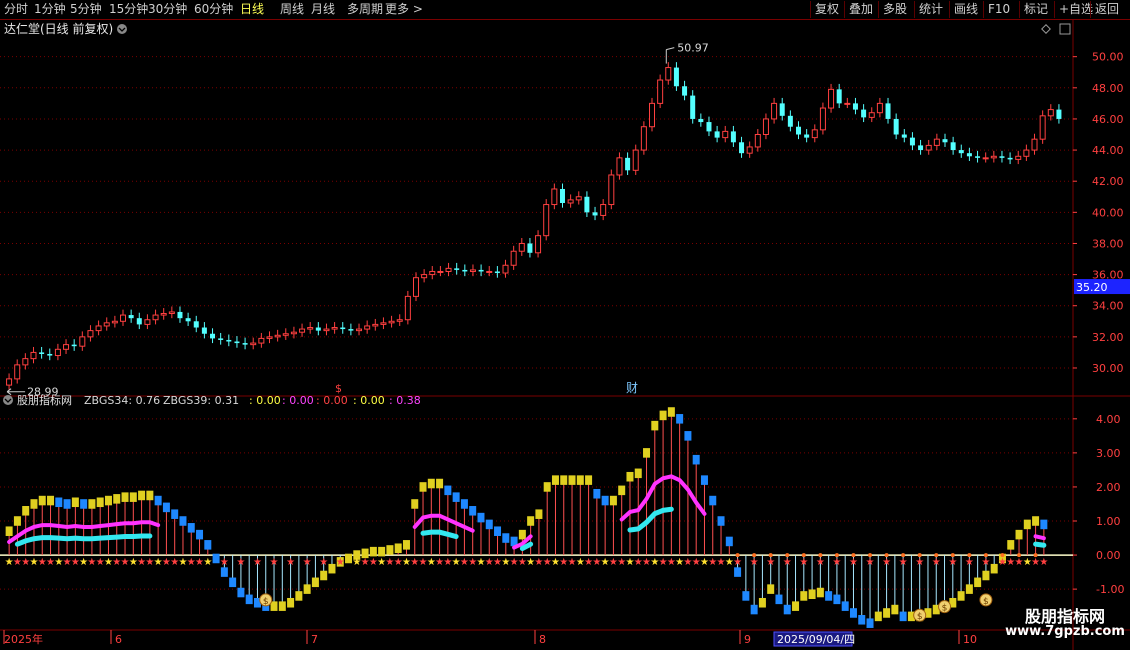 The image size is (1130, 650). What do you see at coordinates (693, 48) in the screenshot?
I see `high-price-label: 50.97` at bounding box center [693, 48].